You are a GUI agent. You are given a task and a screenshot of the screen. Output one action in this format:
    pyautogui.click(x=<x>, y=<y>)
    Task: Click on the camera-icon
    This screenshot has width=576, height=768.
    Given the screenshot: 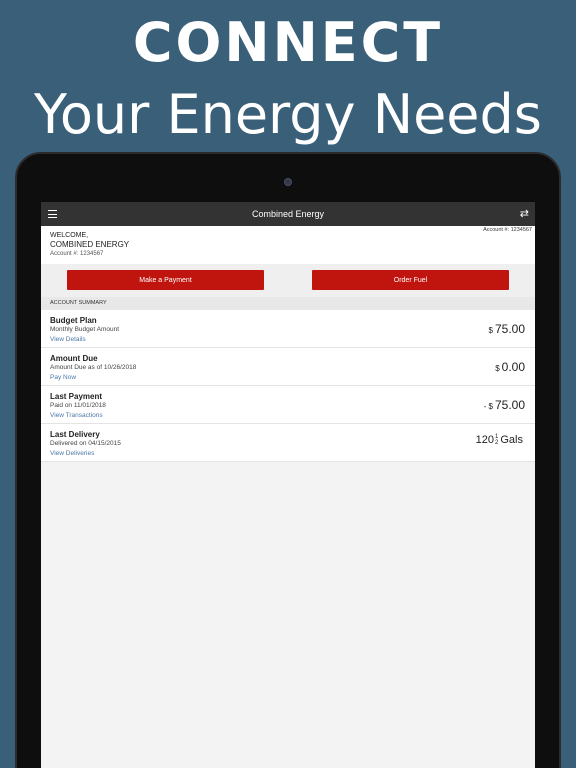 What is the action you would take?
    pyautogui.click(x=288, y=182)
    